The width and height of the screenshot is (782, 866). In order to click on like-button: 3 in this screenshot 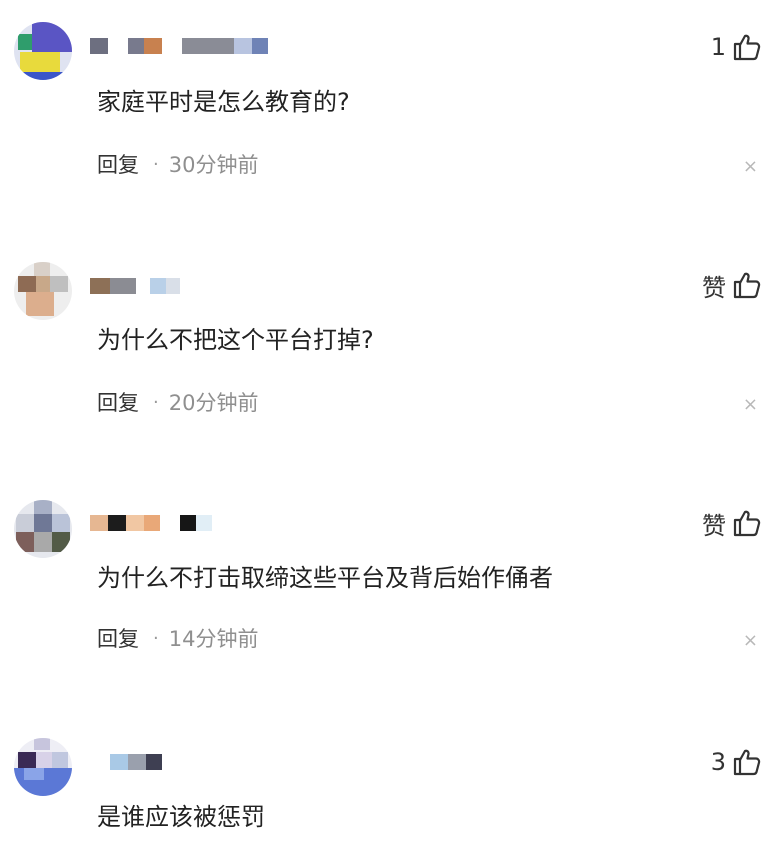, I will do `click(736, 762)`.